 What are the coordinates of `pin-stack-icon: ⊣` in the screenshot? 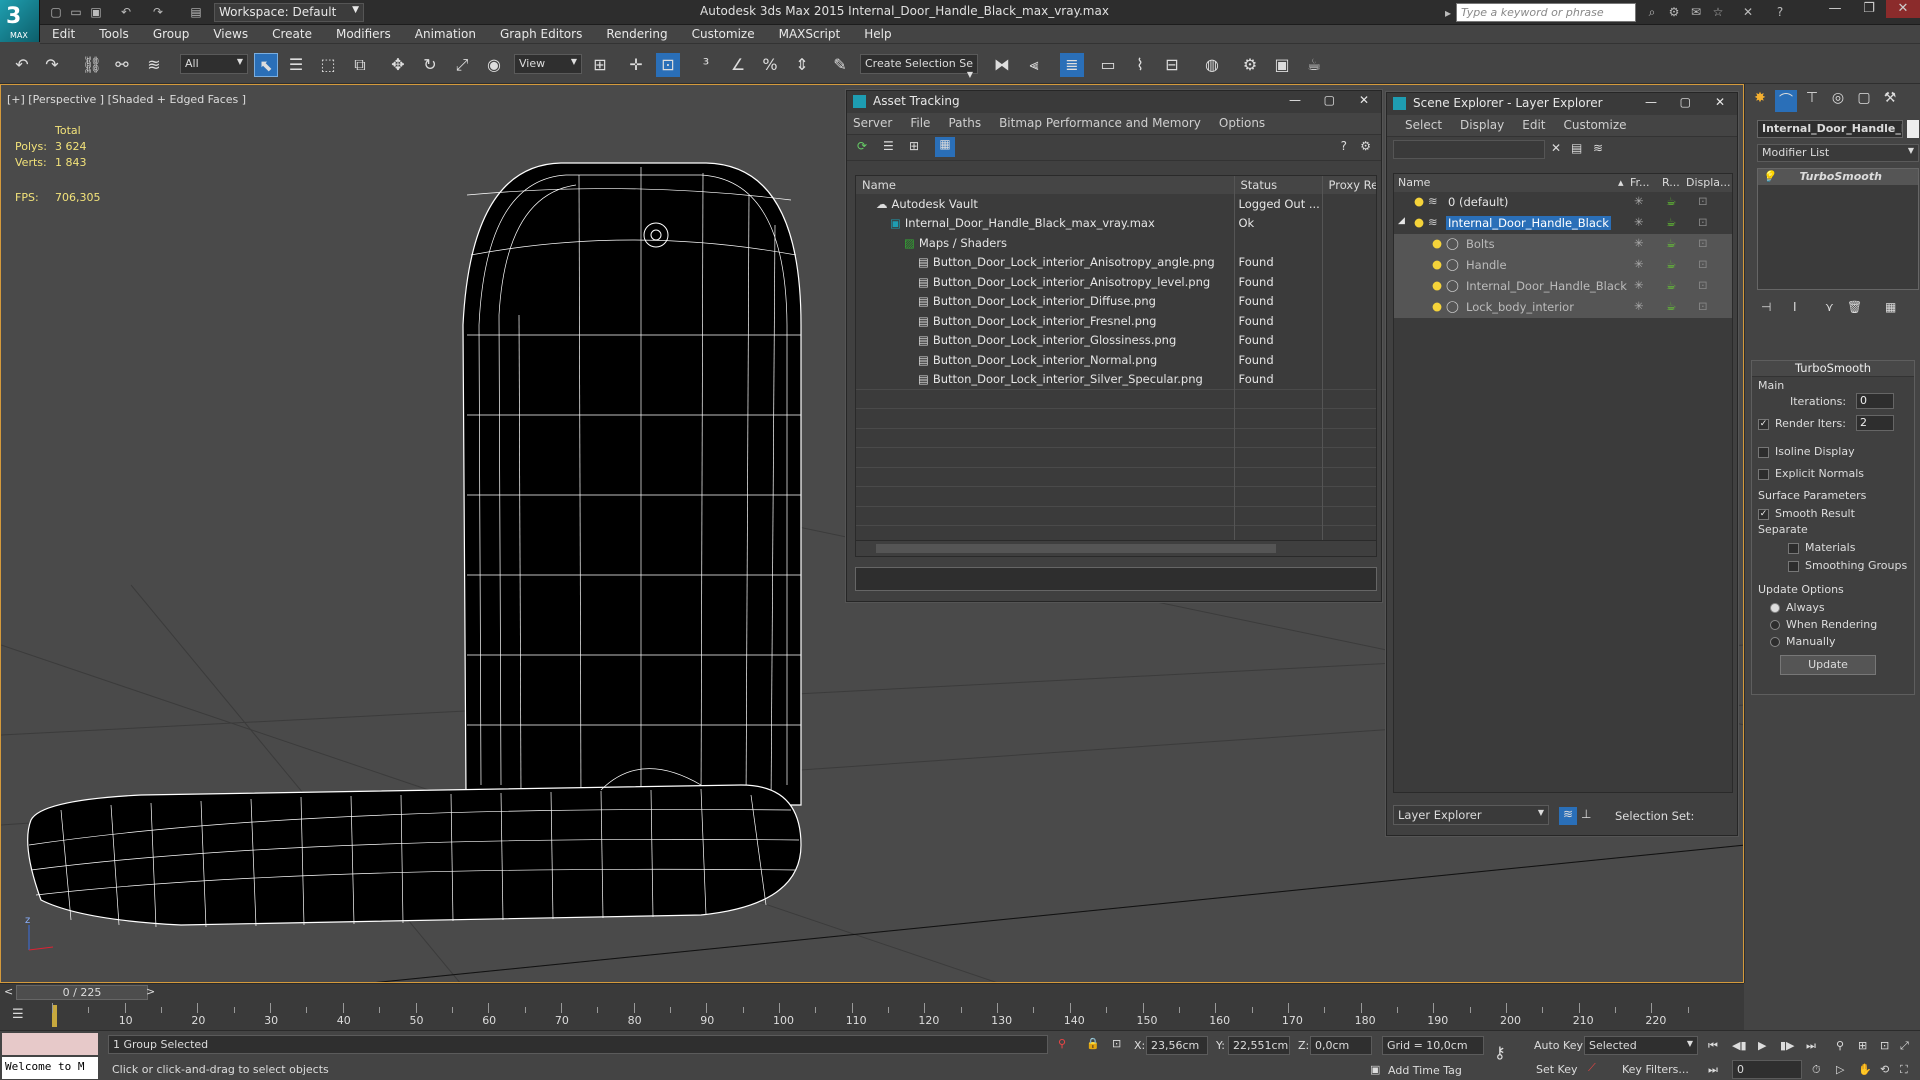 It's located at (1766, 307).